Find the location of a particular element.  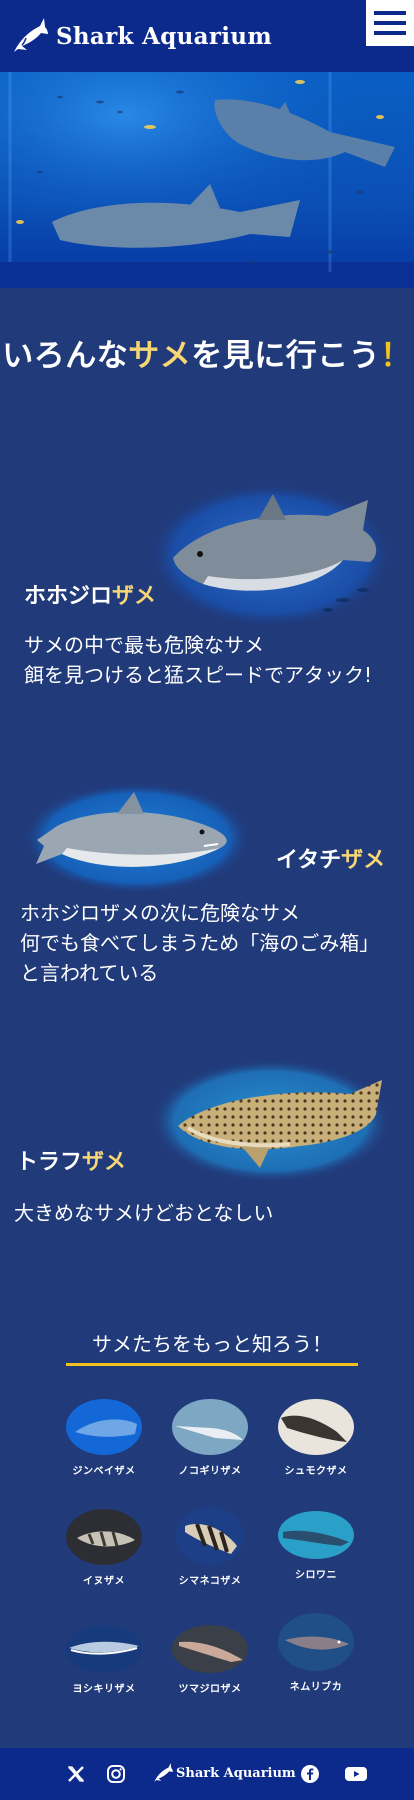

zebra-shark-image is located at coordinates (271, 1121).